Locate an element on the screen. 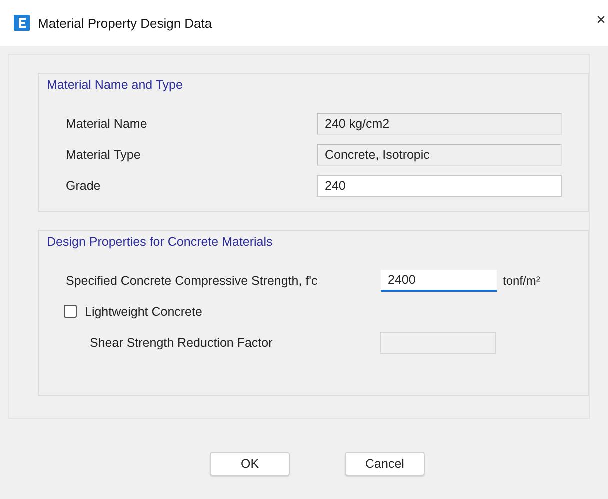 Image resolution: width=608 pixels, height=499 pixels. field-label: Grade is located at coordinates (83, 185).